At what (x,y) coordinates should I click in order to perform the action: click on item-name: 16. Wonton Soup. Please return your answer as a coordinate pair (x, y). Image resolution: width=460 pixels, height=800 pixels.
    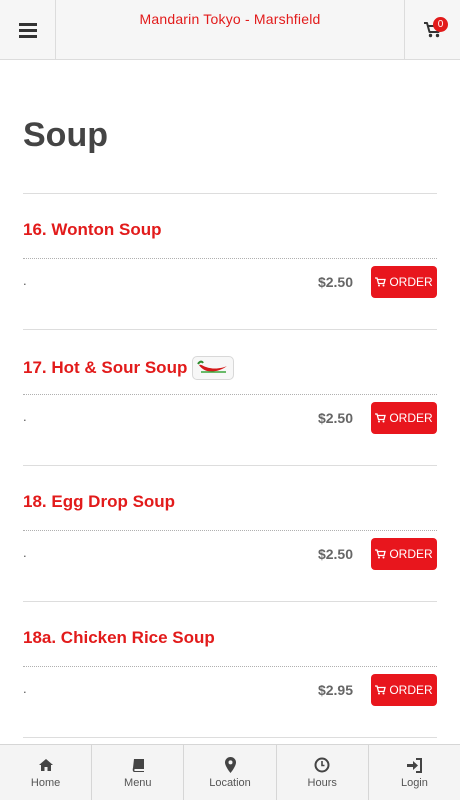
    Looking at the image, I should click on (92, 230).